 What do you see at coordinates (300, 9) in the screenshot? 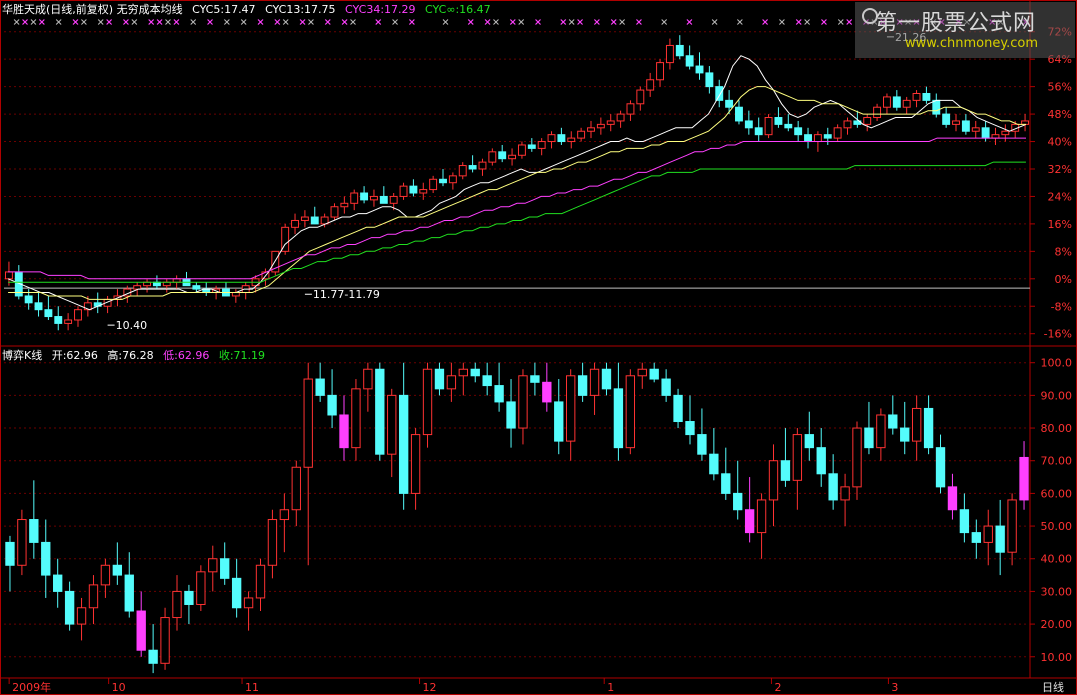
I see `cyc13-label: CYC13:17.75` at bounding box center [300, 9].